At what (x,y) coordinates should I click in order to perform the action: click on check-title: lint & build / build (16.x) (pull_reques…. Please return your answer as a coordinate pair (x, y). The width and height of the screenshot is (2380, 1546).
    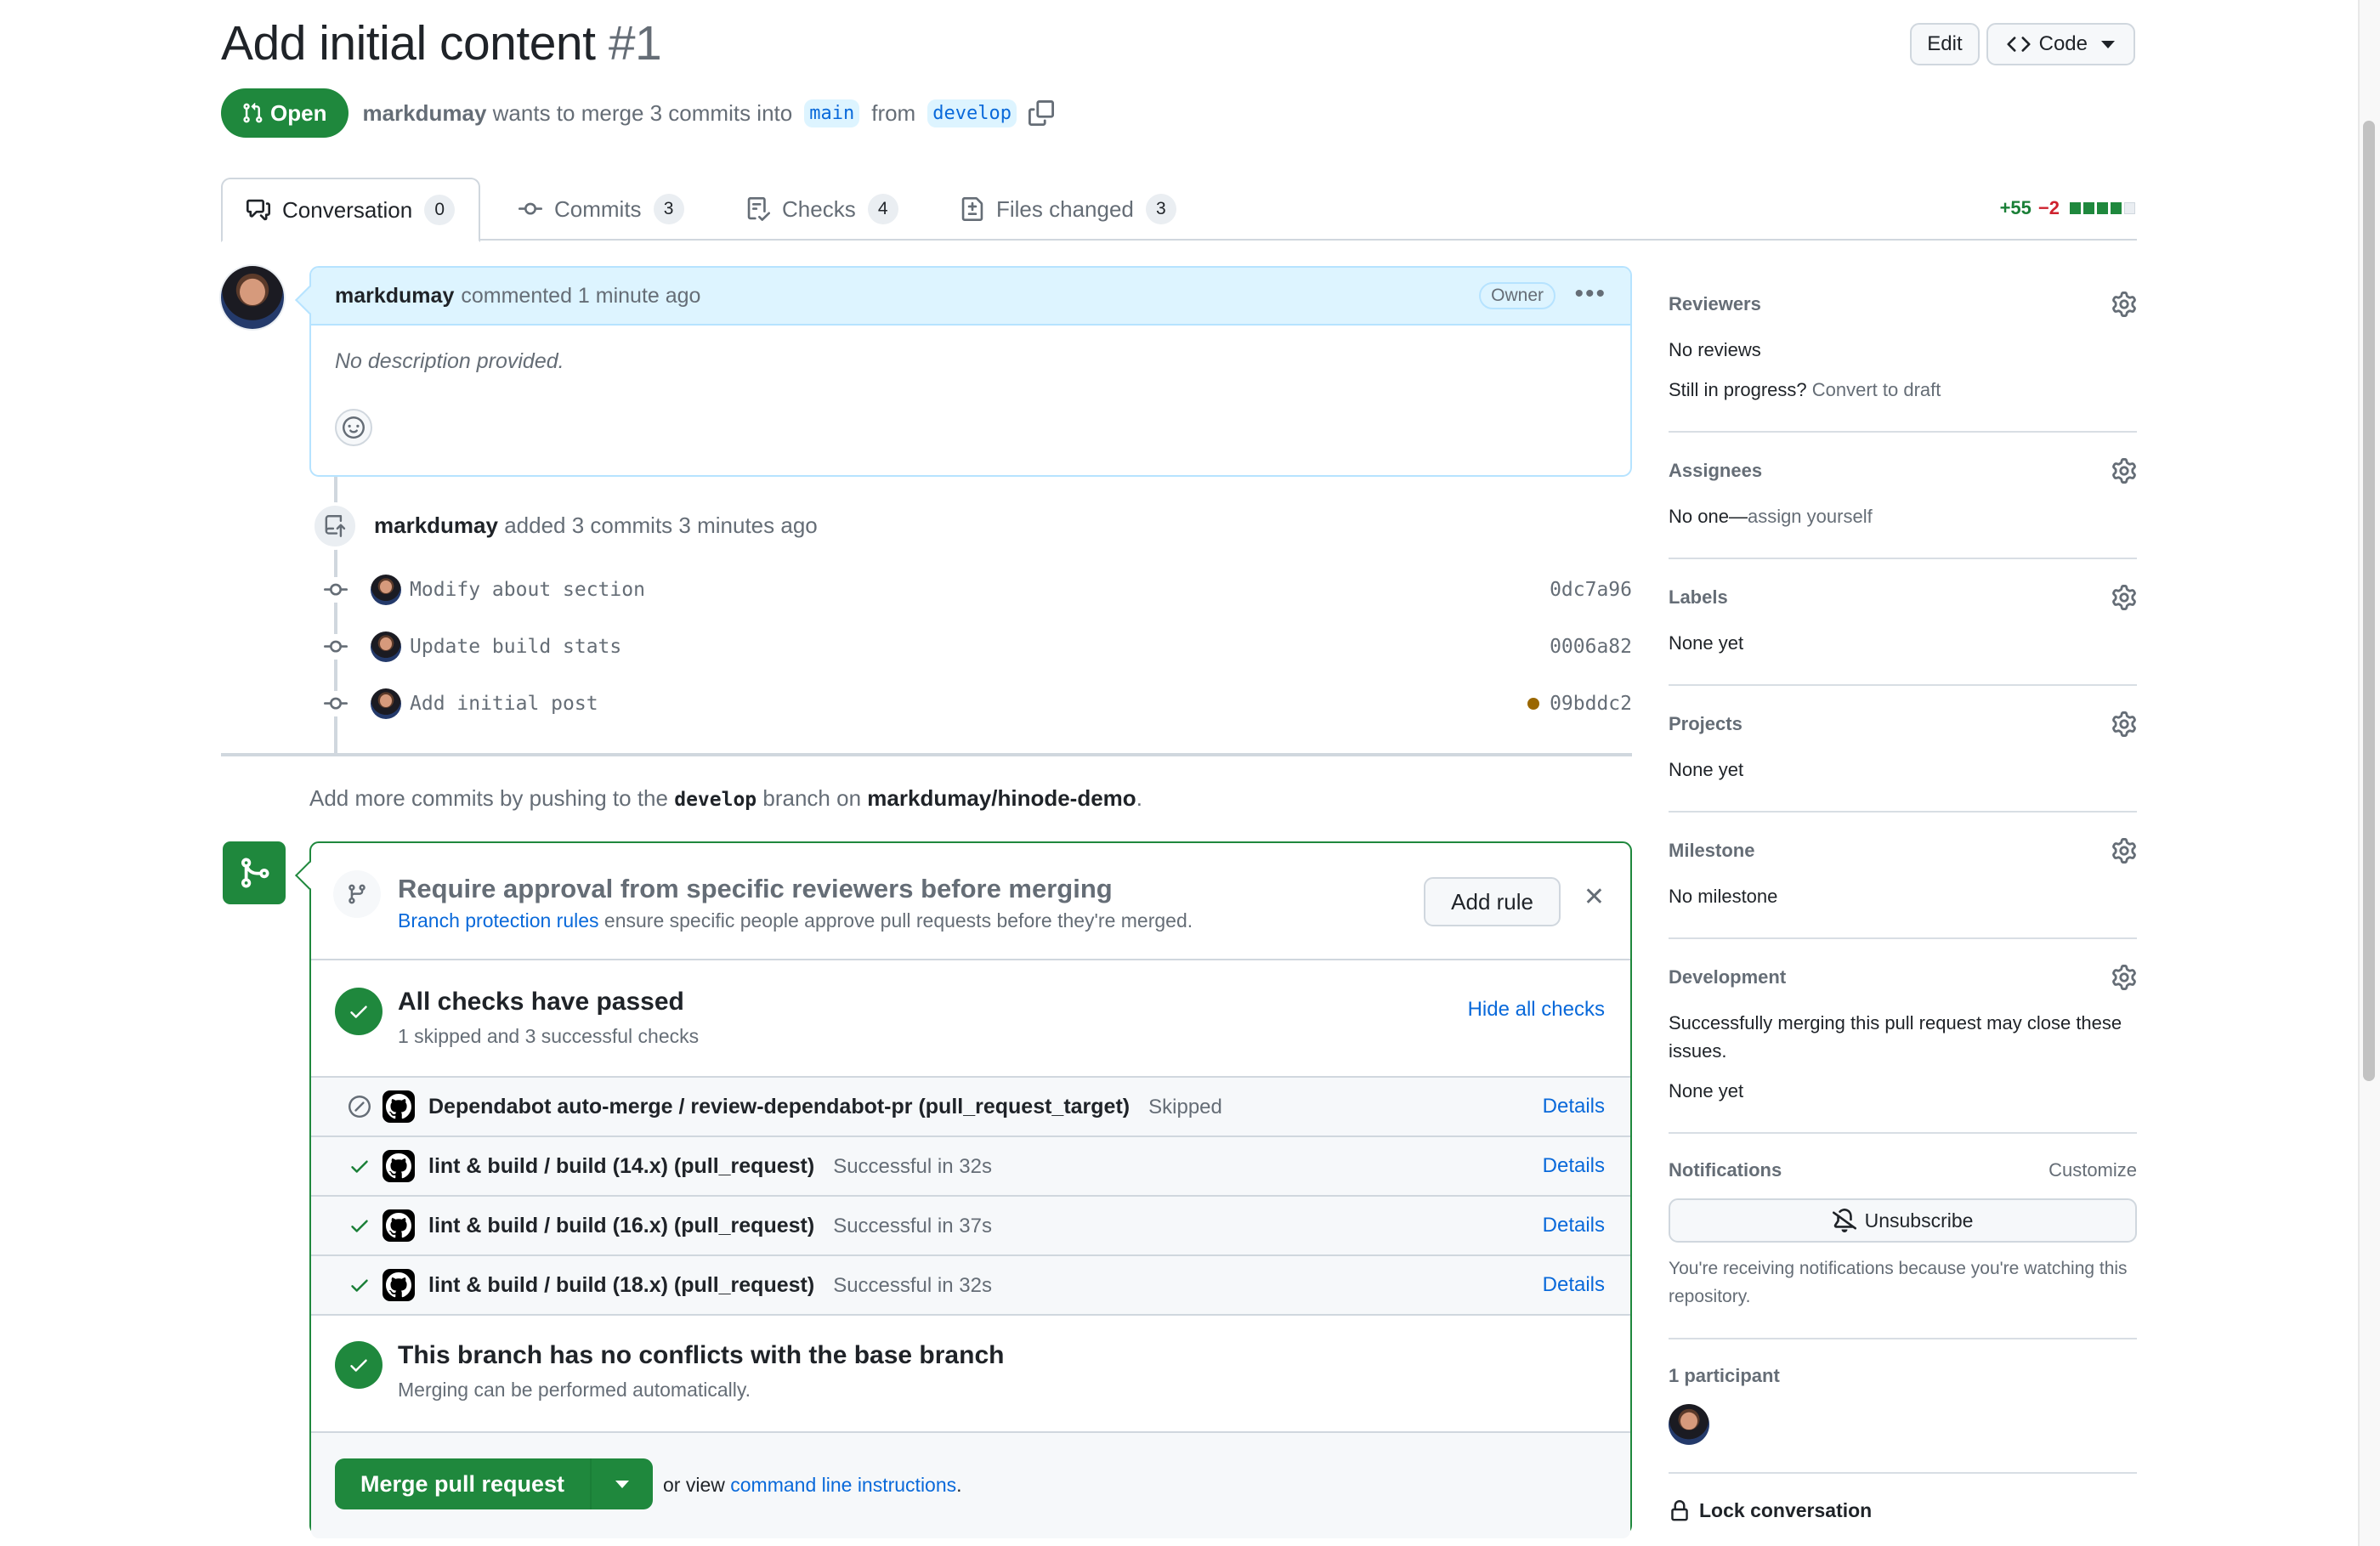
    Looking at the image, I should click on (621, 1225).